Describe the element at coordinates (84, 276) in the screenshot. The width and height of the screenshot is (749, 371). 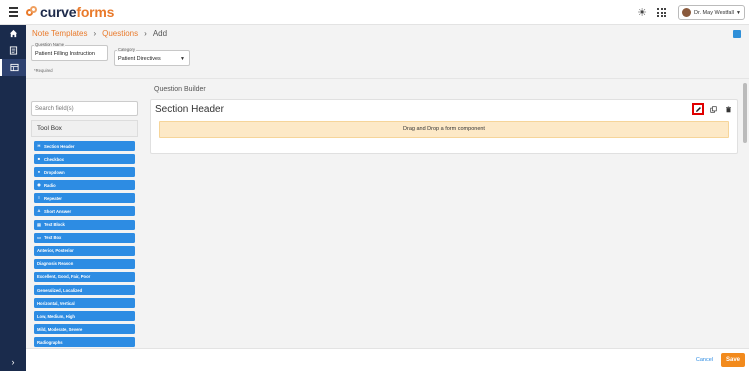
I see `tool-excellent-good-fair-poor: Excellent, Good, Fair, Poor` at that location.